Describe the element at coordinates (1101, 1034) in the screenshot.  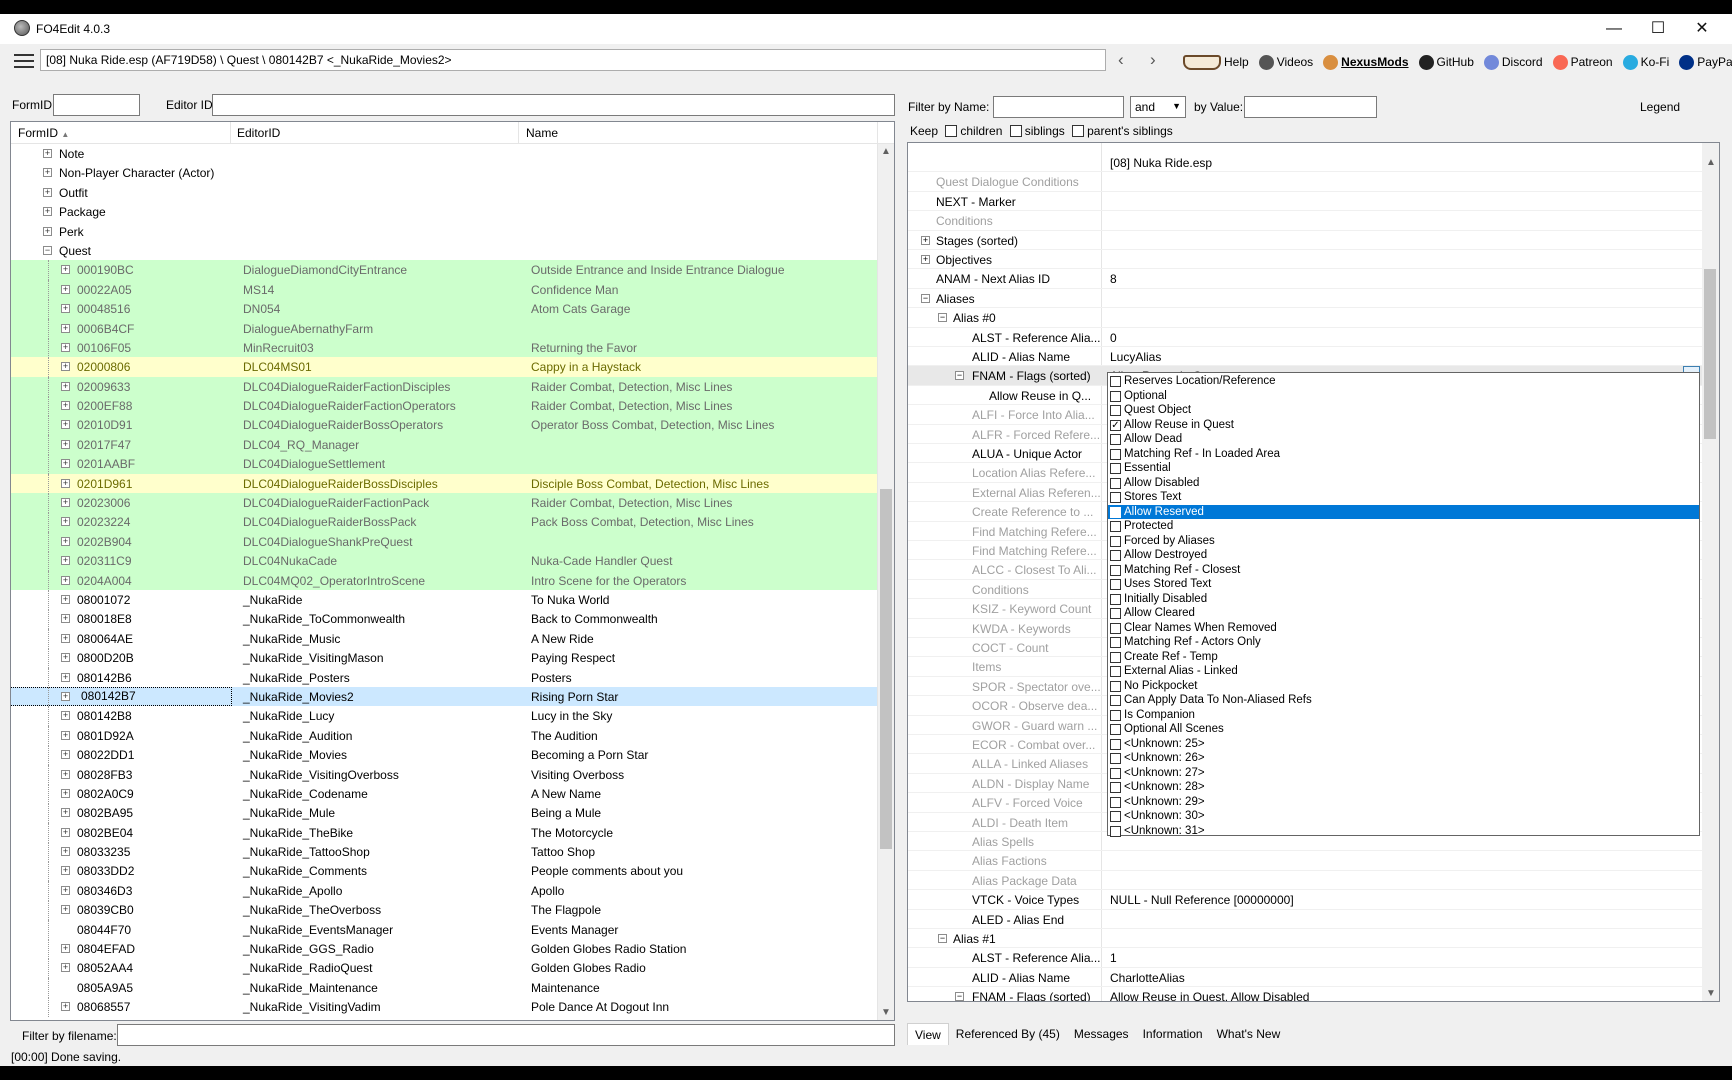
I see `tab-messages: Messages` at that location.